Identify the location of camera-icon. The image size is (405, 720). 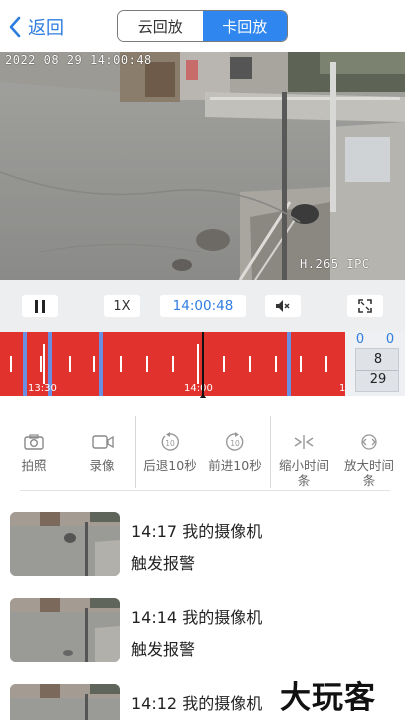
(34, 442).